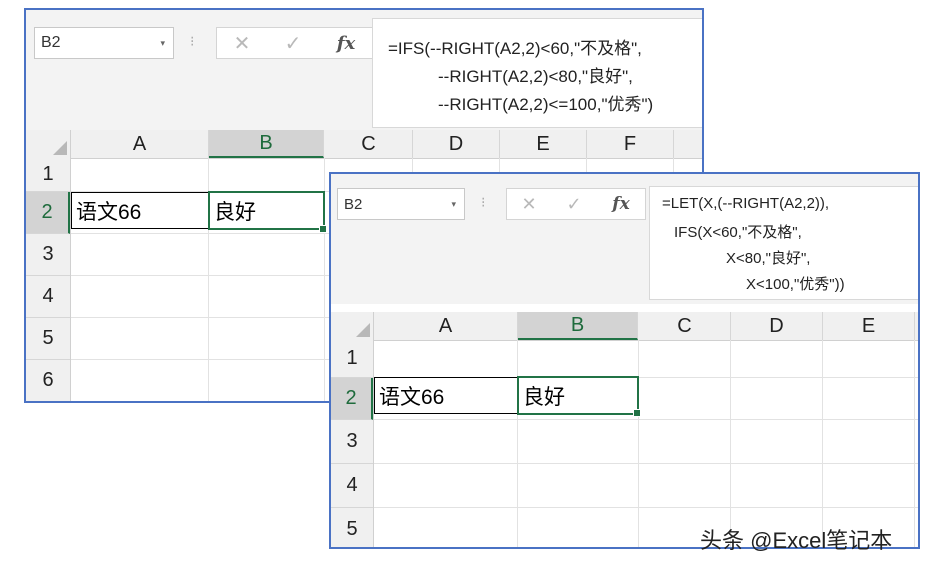 The image size is (933, 566). Describe the element at coordinates (795, 284) in the screenshot. I see `formula-line-4: X<100,"优秀"))` at that location.